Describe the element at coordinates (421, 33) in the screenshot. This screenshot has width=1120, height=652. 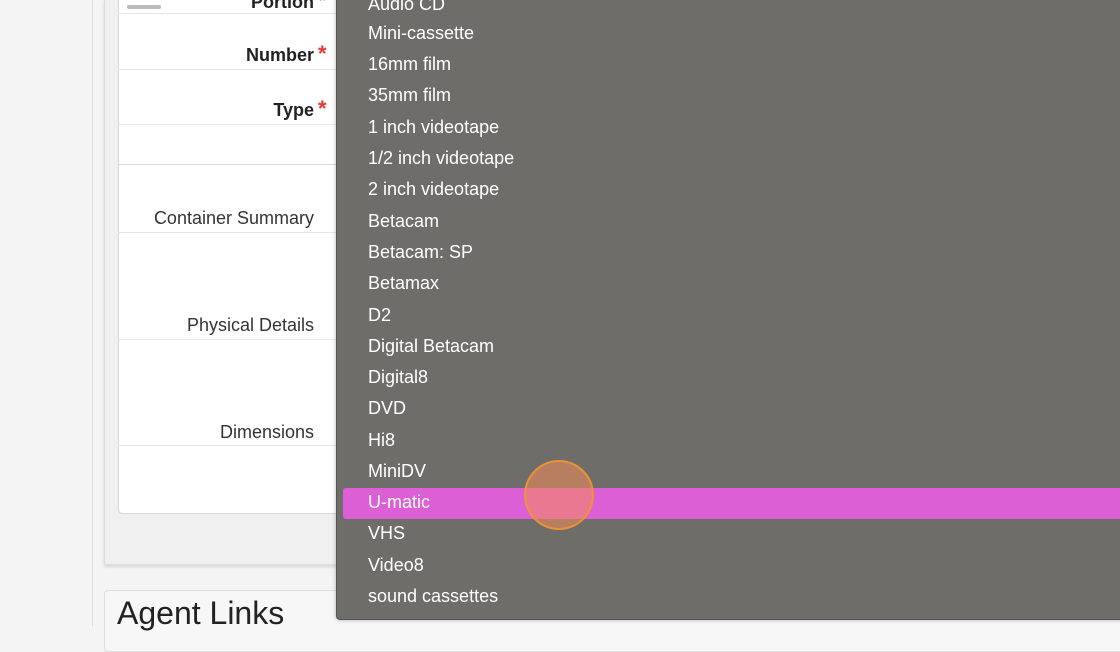
I see `dropdown-option: Mini-cassette` at that location.